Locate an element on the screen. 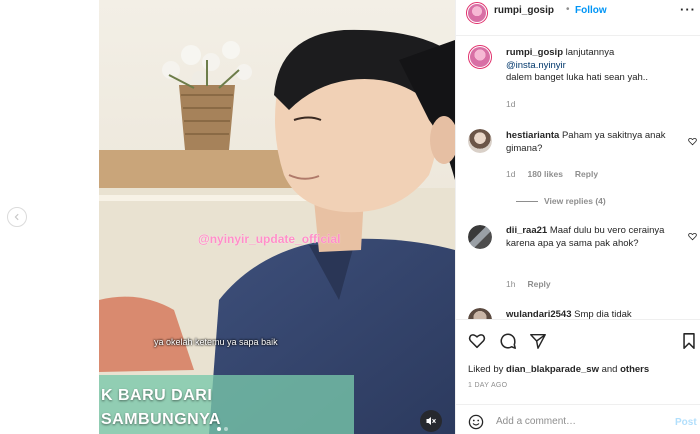  left-gutter is located at coordinates (49, 217).